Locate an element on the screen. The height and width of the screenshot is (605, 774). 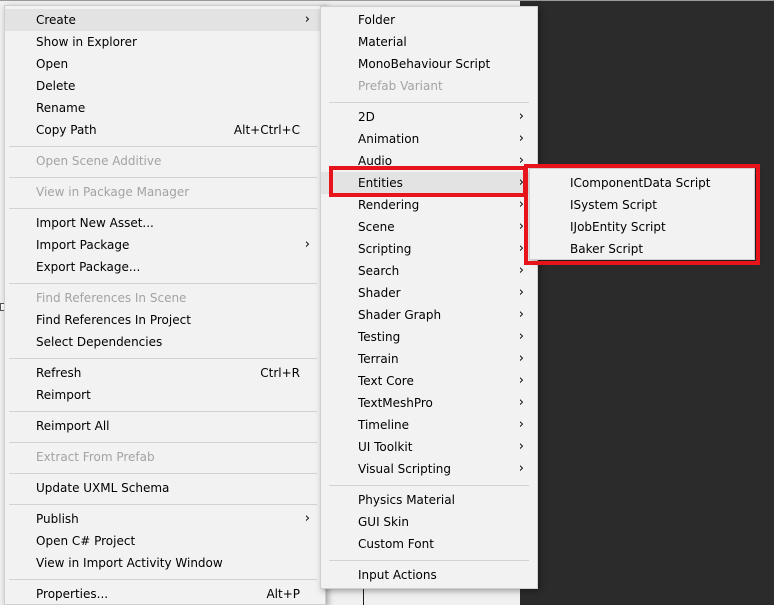
menu-item-show-in-explorer: Show in Explorer is located at coordinates (165, 42).